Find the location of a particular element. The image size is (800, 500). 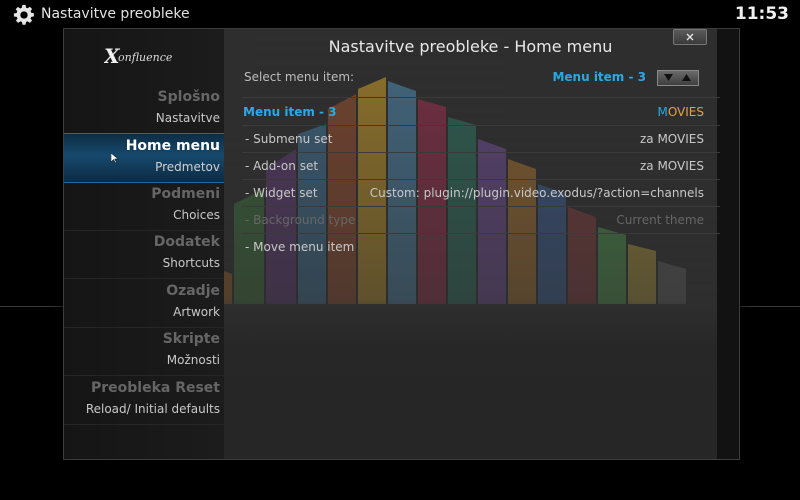

sidebar-item-background: Ozadje Artwork is located at coordinates (144, 303).